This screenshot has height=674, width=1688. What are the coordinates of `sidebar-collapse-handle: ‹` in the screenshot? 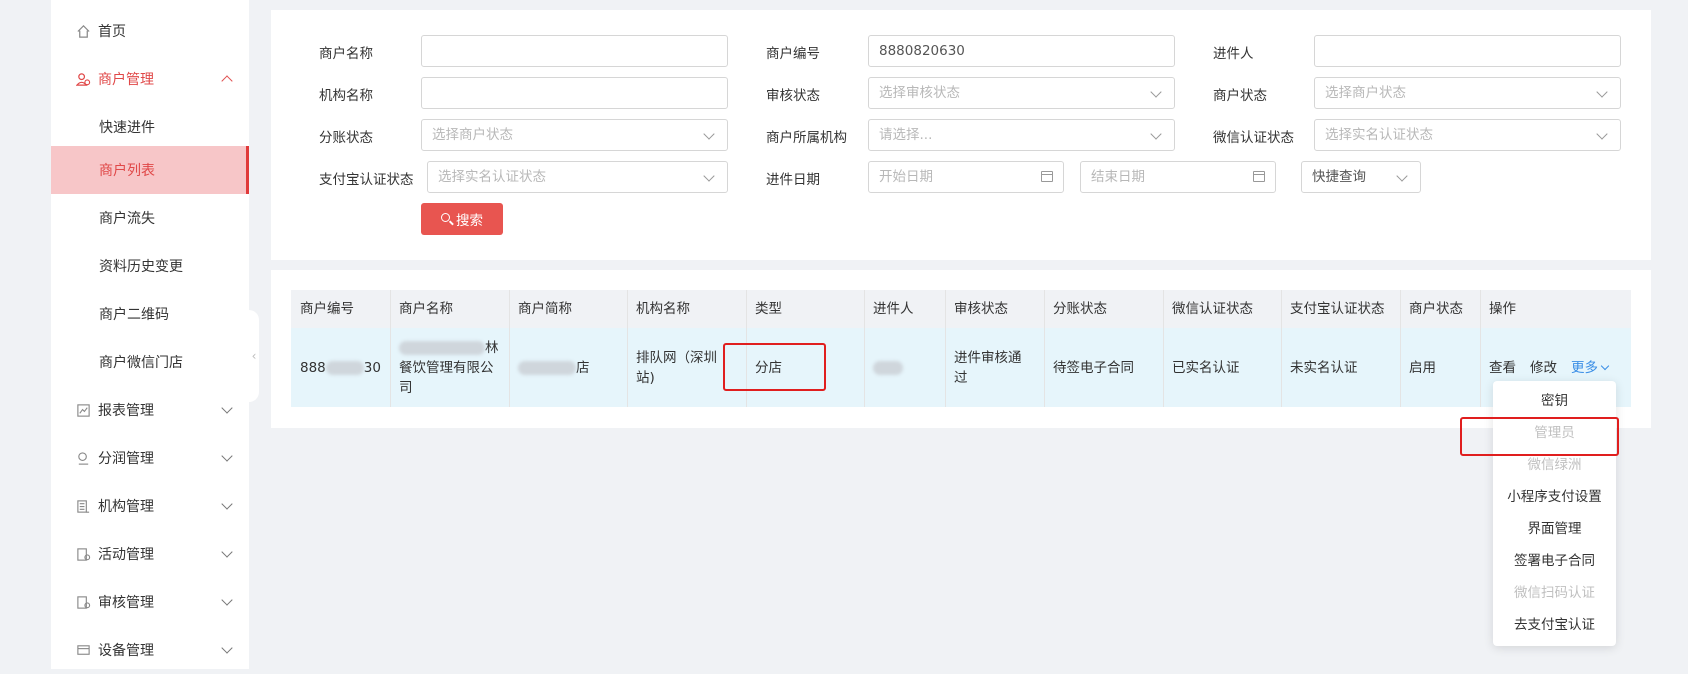 It's located at (254, 356).